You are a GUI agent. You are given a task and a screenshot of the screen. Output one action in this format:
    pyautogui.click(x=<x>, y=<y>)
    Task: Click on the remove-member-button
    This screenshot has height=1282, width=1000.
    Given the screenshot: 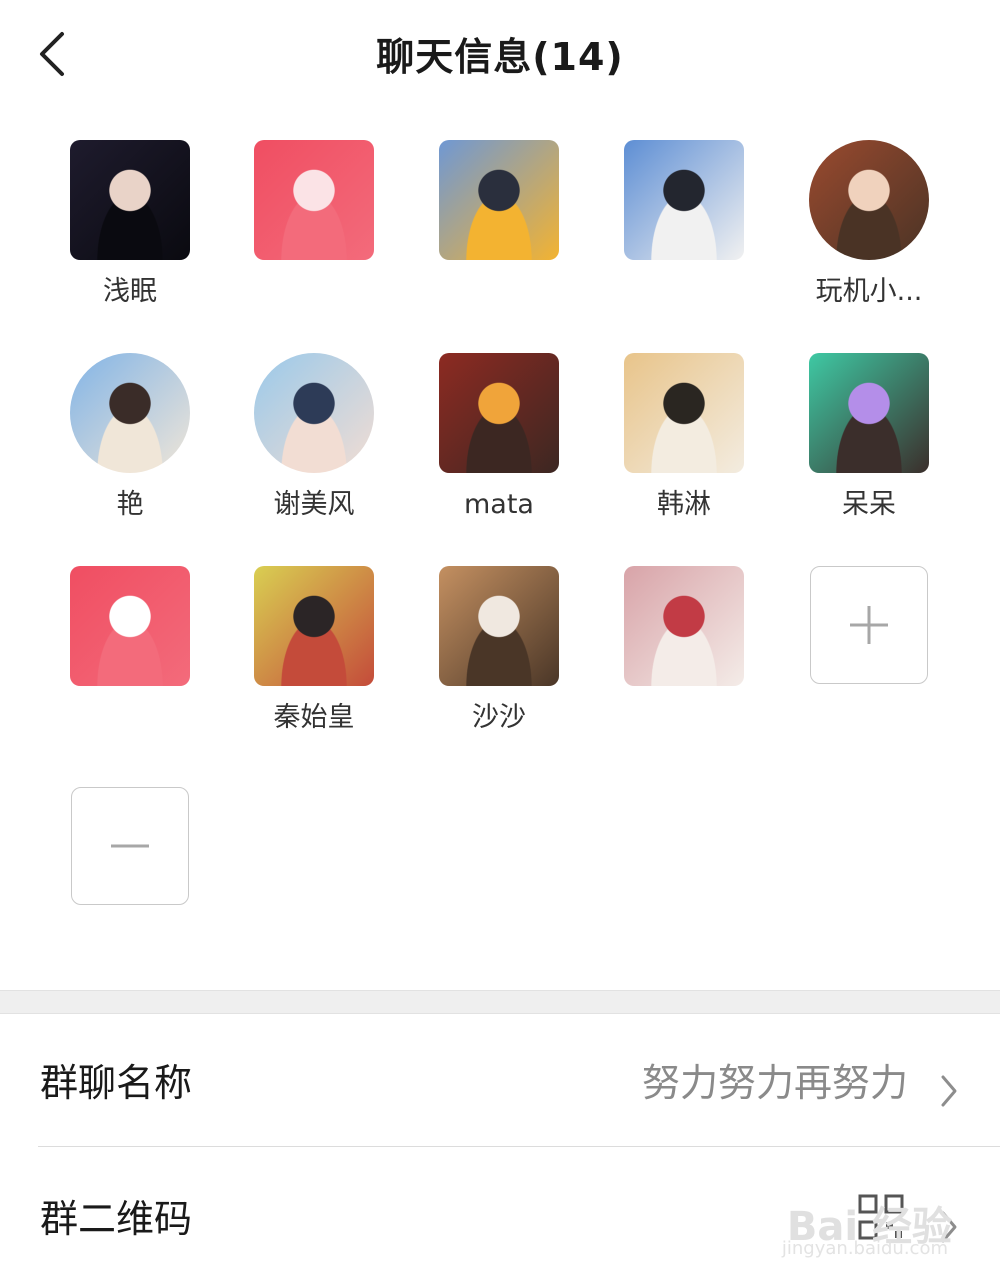 What is the action you would take?
    pyautogui.click(x=130, y=846)
    